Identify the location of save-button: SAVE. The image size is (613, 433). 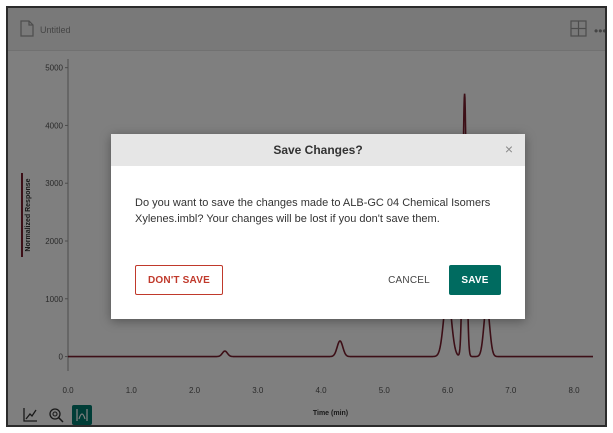
(475, 280).